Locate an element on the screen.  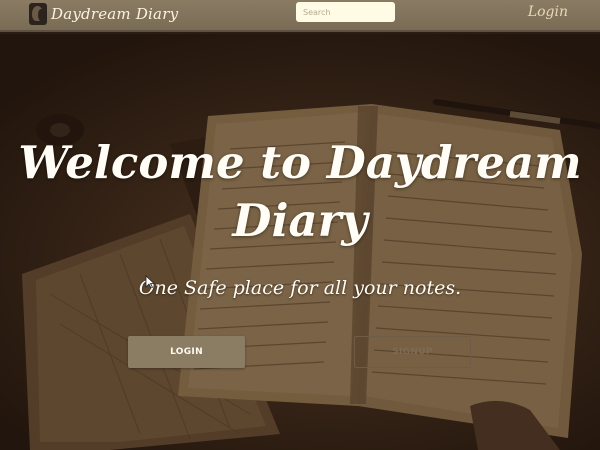
login-button: LOGIN is located at coordinates (186, 352).